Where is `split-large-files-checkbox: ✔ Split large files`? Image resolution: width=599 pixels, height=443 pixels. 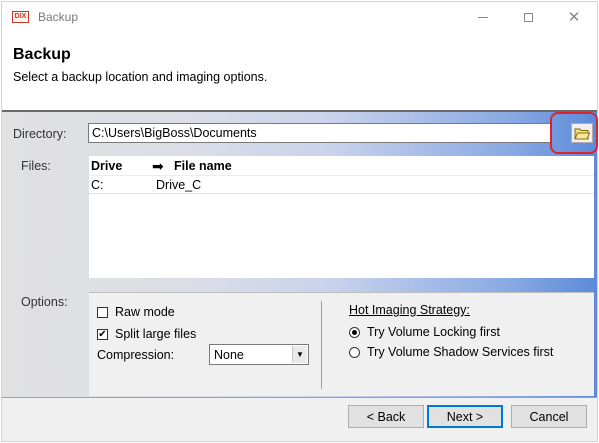 split-large-files-checkbox: ✔ Split large files is located at coordinates (146, 334).